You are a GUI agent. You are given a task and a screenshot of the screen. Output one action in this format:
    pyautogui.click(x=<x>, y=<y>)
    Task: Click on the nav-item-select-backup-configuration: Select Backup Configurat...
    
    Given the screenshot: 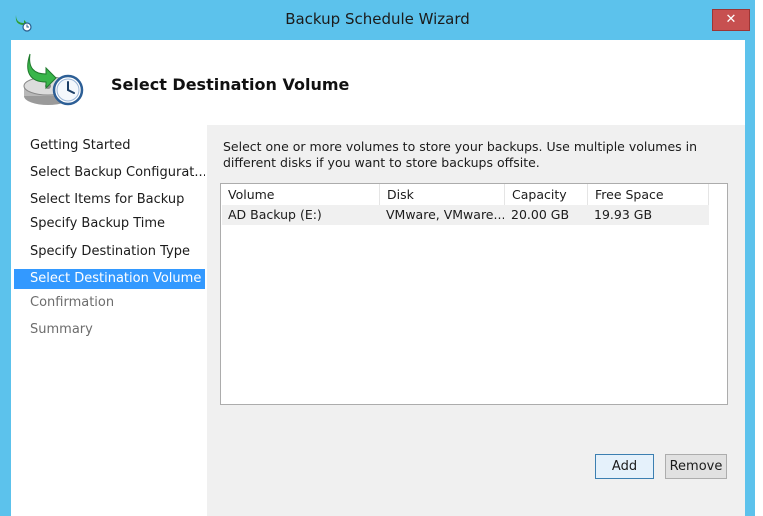 What is the action you would take?
    pyautogui.click(x=109, y=173)
    